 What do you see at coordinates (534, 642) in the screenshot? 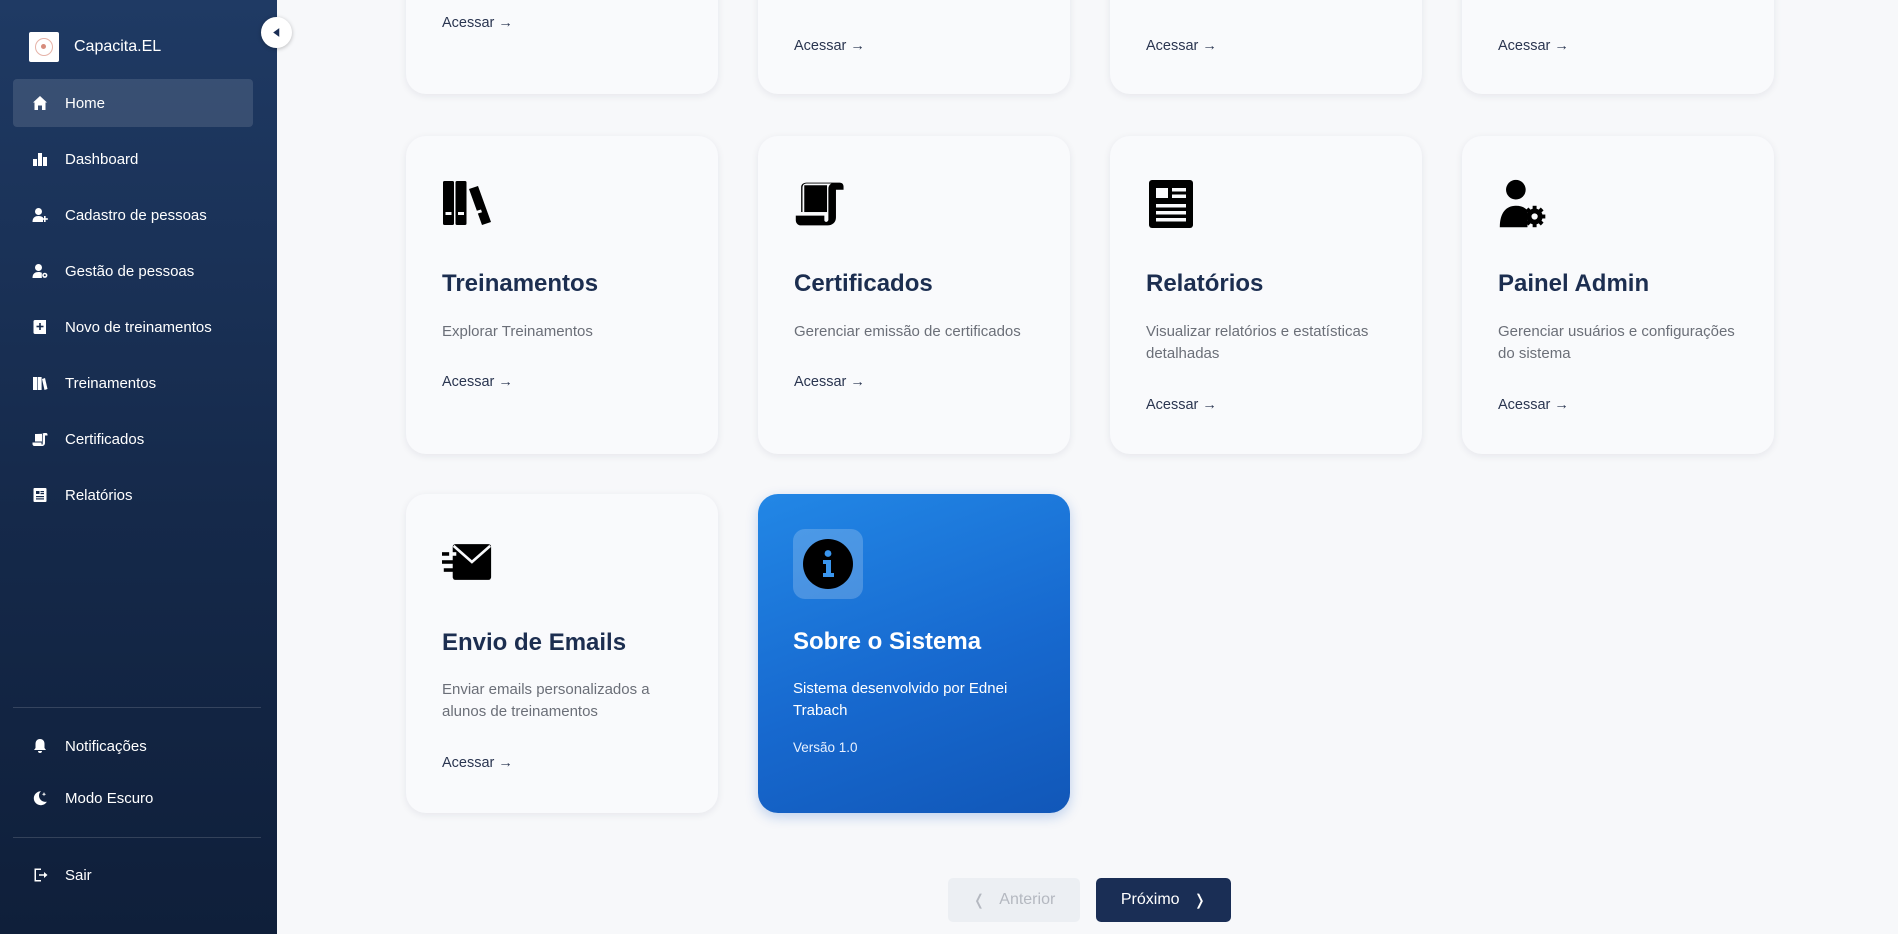
I see `card-title: Envio de Emails` at bounding box center [534, 642].